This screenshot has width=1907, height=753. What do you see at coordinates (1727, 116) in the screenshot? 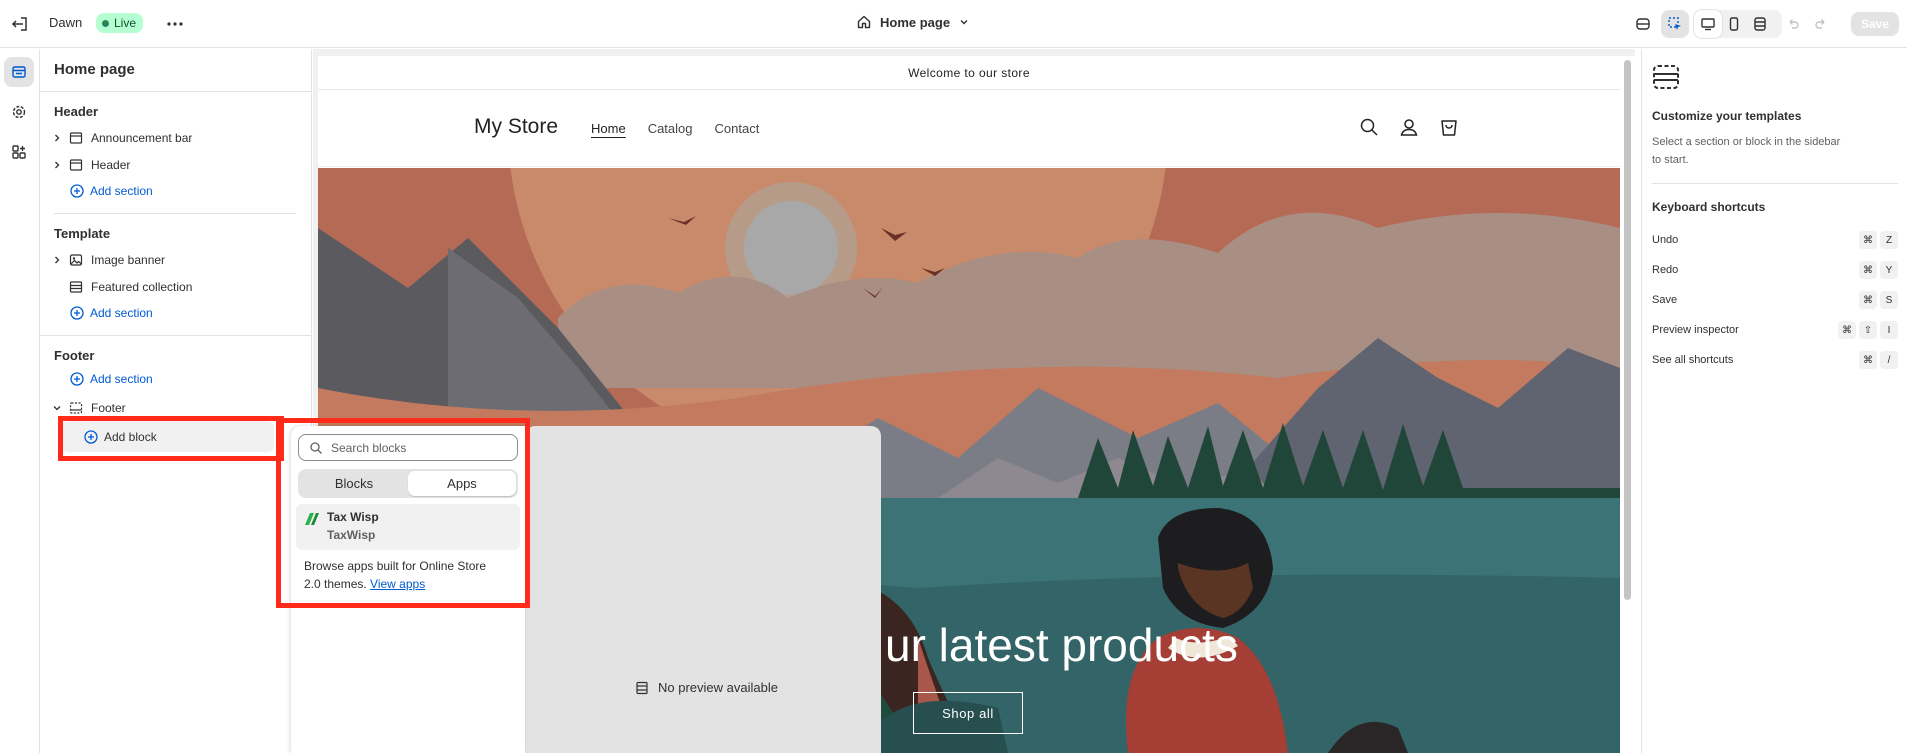
I see `inspector-title: Customize your templates` at bounding box center [1727, 116].